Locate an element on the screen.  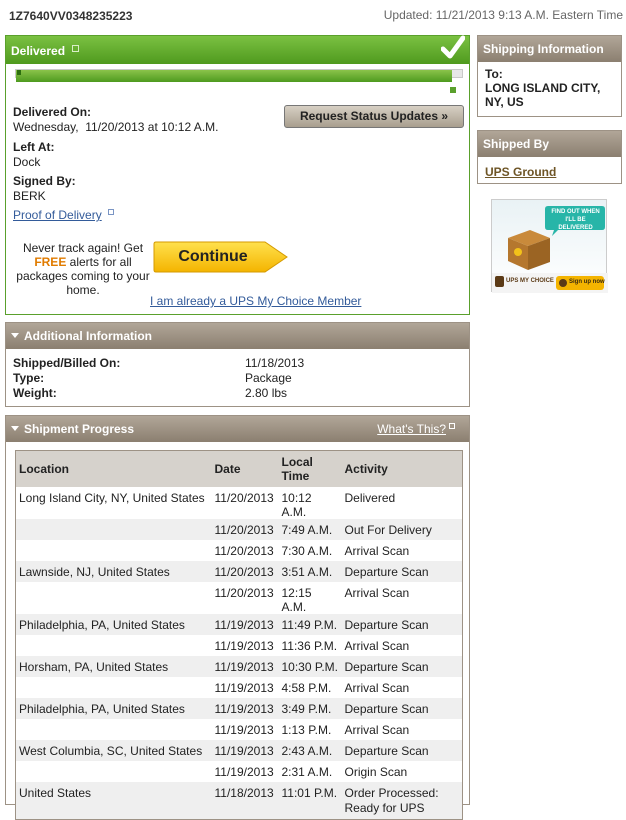
table-header-row: Location Date Local Time Activity is located at coordinates (239, 468).